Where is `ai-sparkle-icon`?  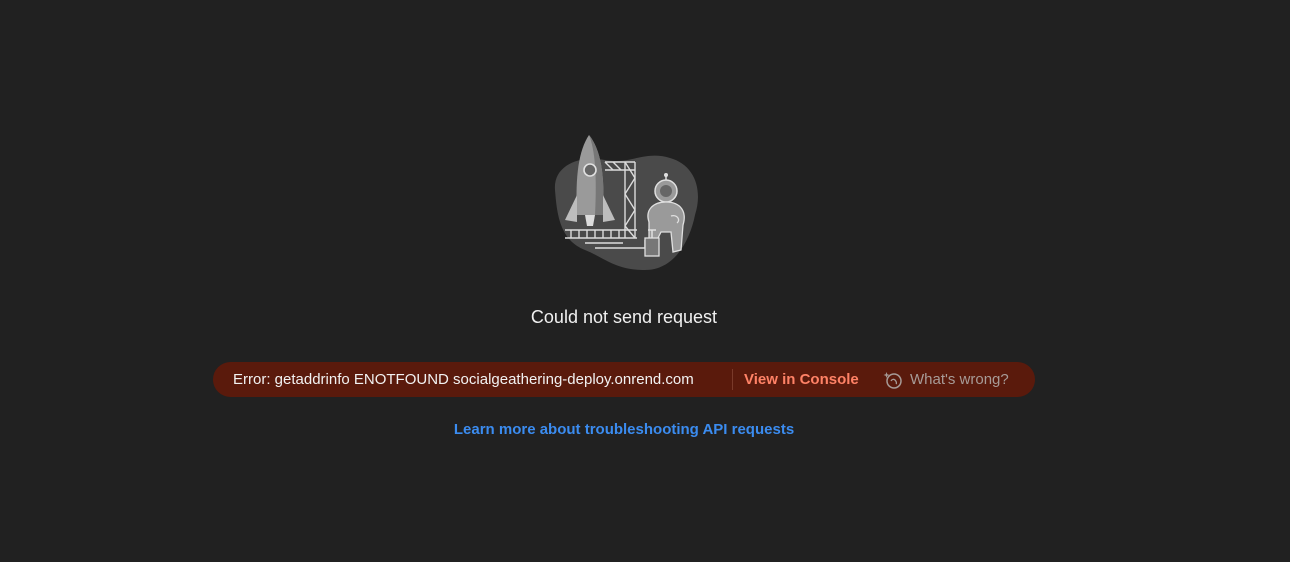 ai-sparkle-icon is located at coordinates (893, 380).